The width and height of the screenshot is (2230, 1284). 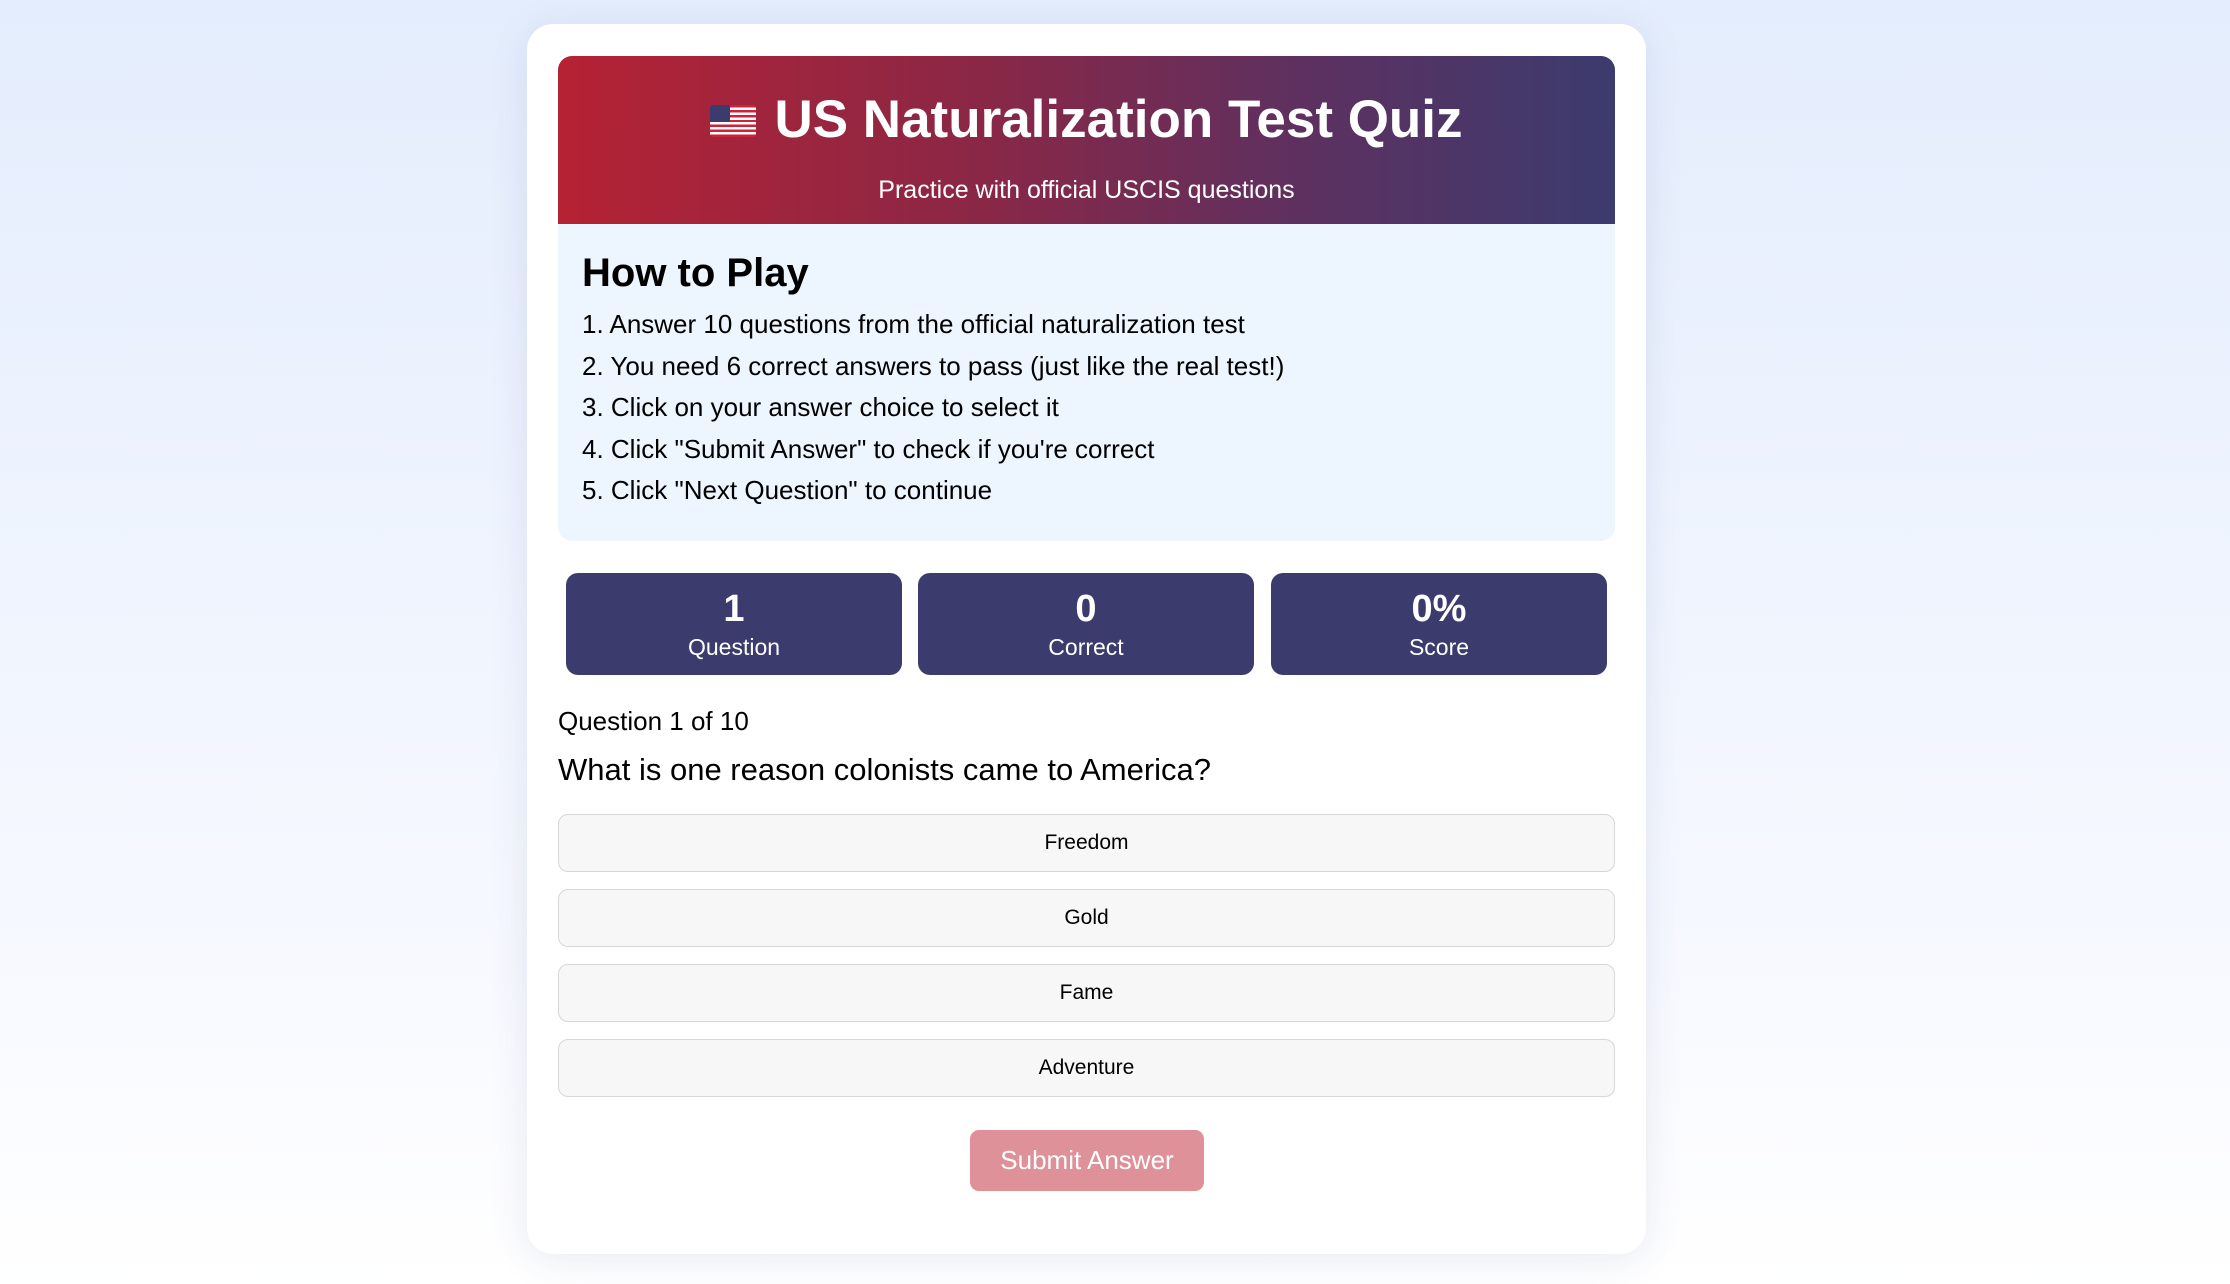 What do you see at coordinates (1086, 190) in the screenshot?
I see `quiz-subtitle: Practice with official USCIS questions` at bounding box center [1086, 190].